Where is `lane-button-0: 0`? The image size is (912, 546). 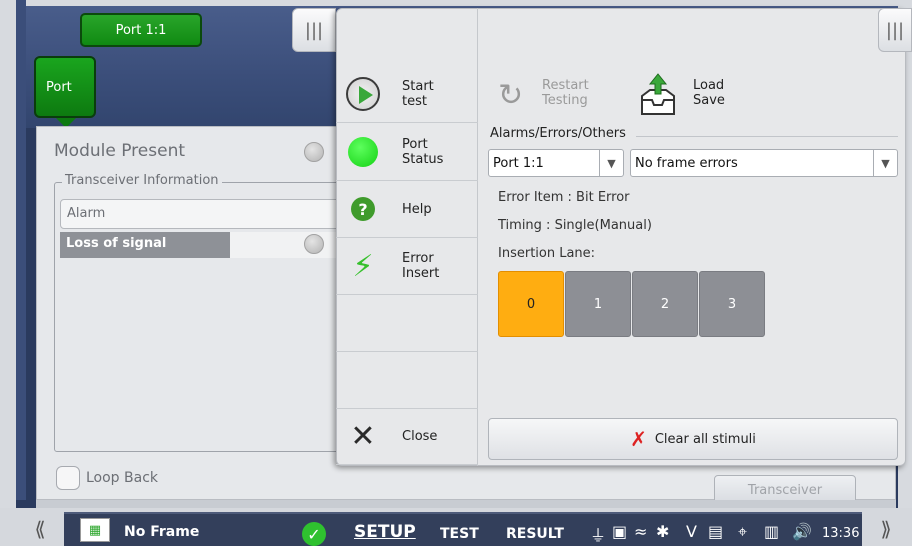
lane-button-0: 0 is located at coordinates (531, 304).